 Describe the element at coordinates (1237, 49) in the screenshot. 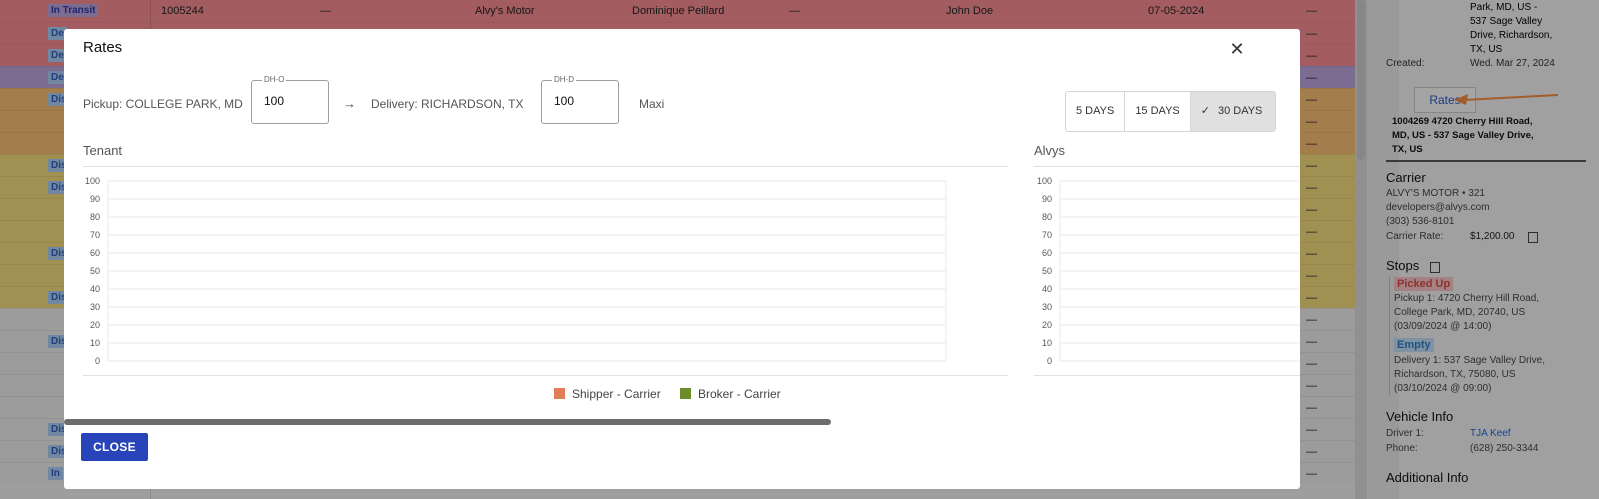

I see `close-icon: ✕` at that location.